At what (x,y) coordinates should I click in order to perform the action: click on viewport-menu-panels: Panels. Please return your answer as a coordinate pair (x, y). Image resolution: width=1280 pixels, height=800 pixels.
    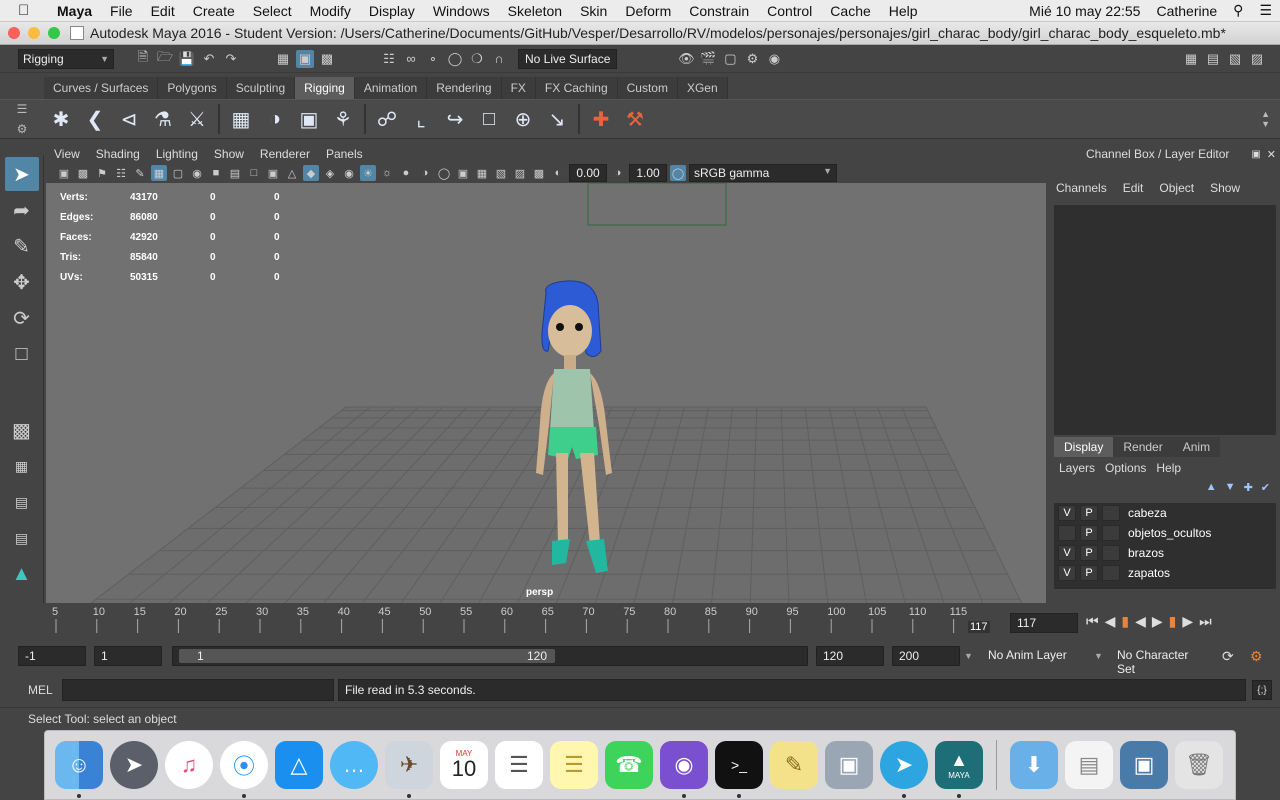
    Looking at the image, I should click on (344, 154).